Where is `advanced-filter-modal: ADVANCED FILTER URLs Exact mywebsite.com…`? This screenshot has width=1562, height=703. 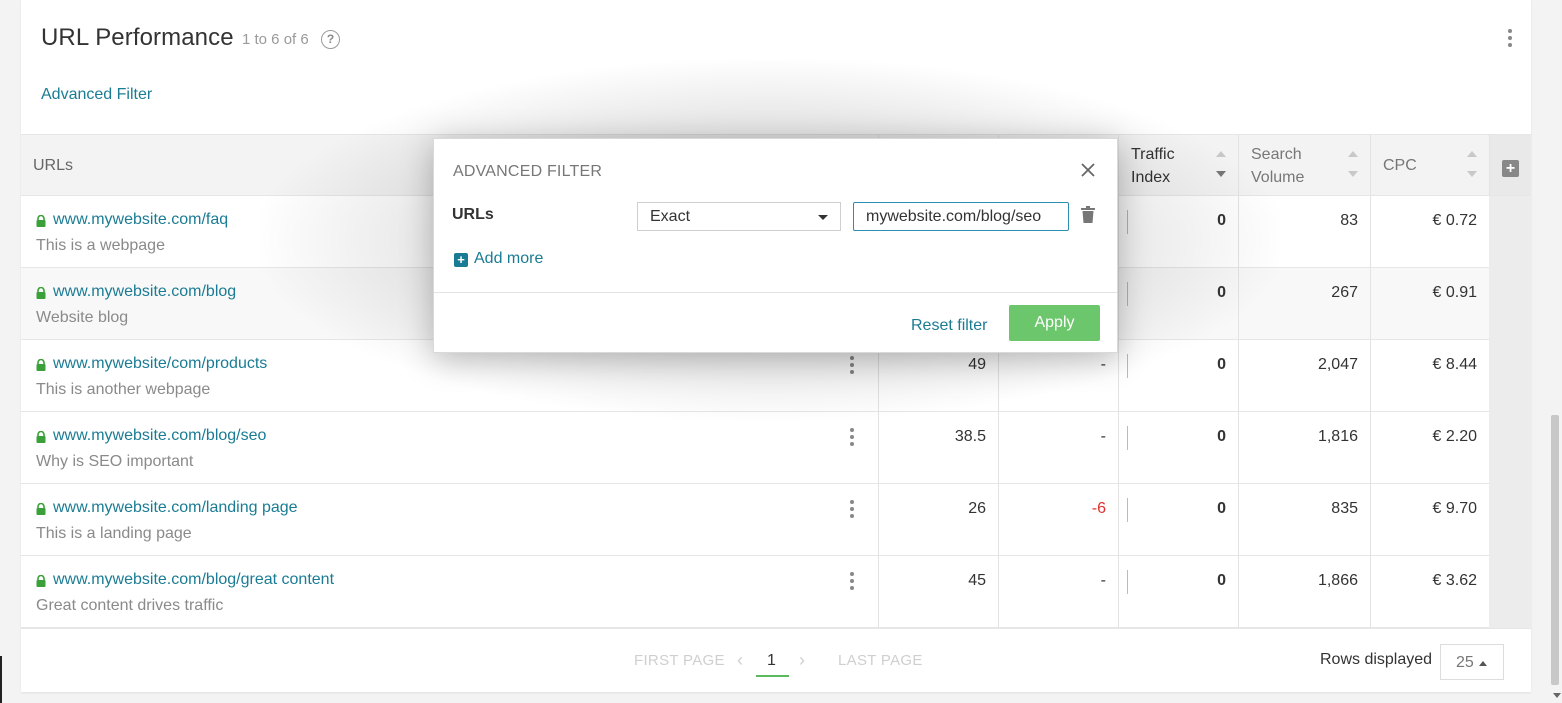 advanced-filter-modal: ADVANCED FILTER URLs Exact mywebsite.com… is located at coordinates (775, 245).